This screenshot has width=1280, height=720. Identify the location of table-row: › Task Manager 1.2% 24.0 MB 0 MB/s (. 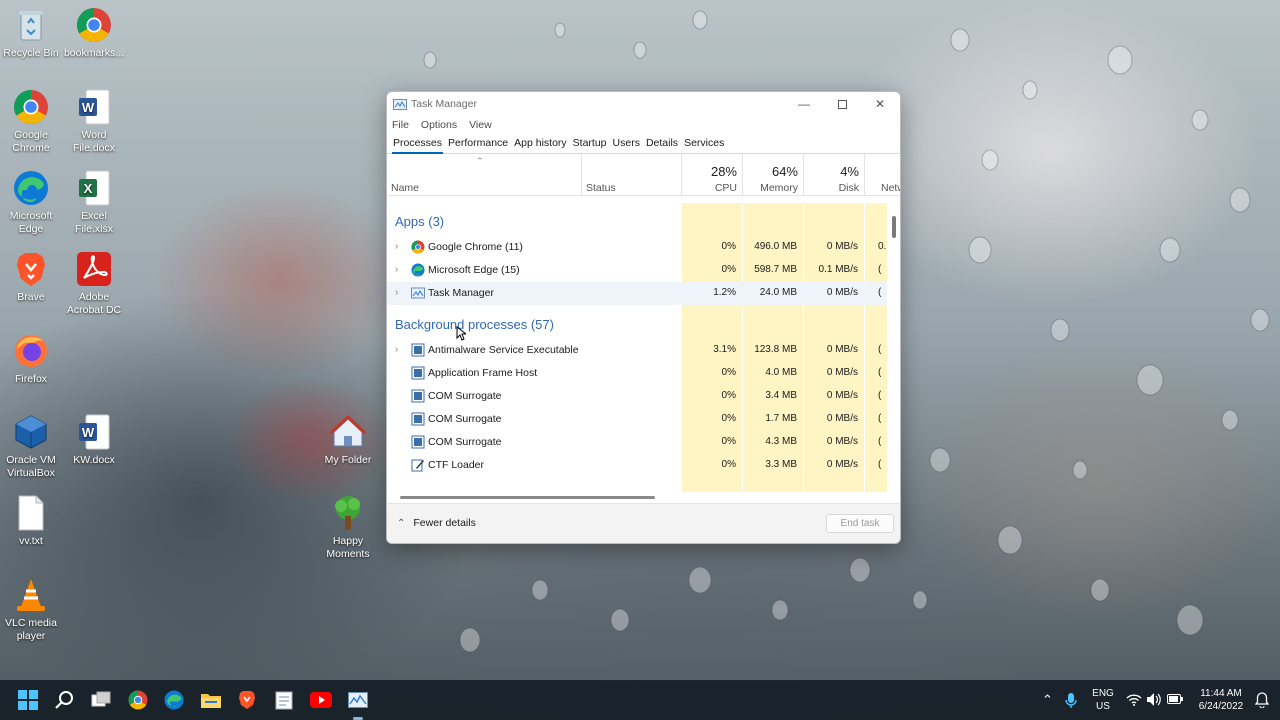
(637, 293).